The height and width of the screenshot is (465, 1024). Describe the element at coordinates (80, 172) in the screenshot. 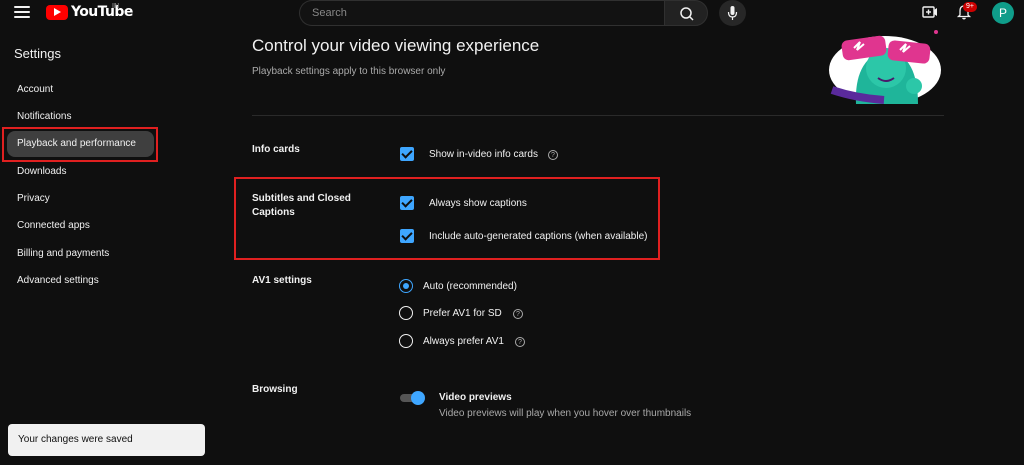

I see `sidebar-item-downloads: Downloads` at that location.